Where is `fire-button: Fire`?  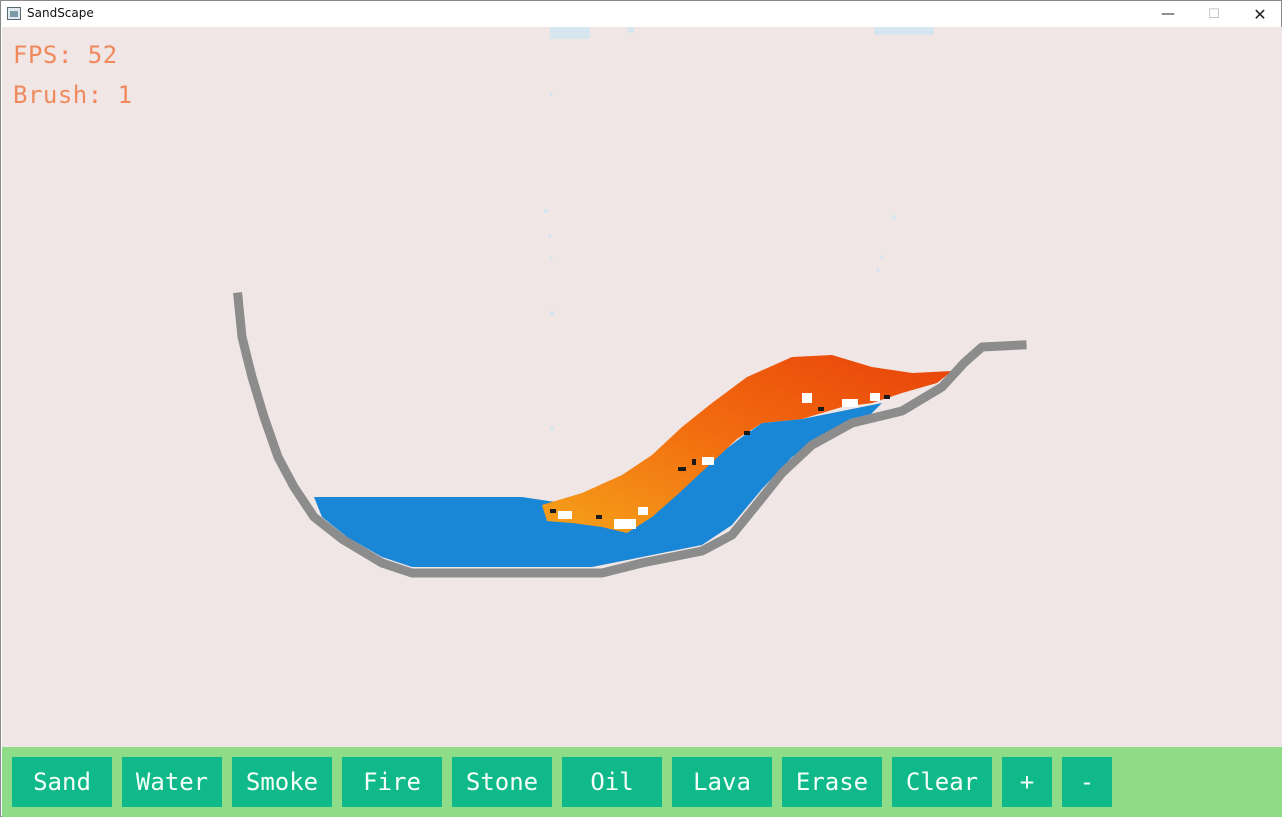 fire-button: Fire is located at coordinates (392, 782).